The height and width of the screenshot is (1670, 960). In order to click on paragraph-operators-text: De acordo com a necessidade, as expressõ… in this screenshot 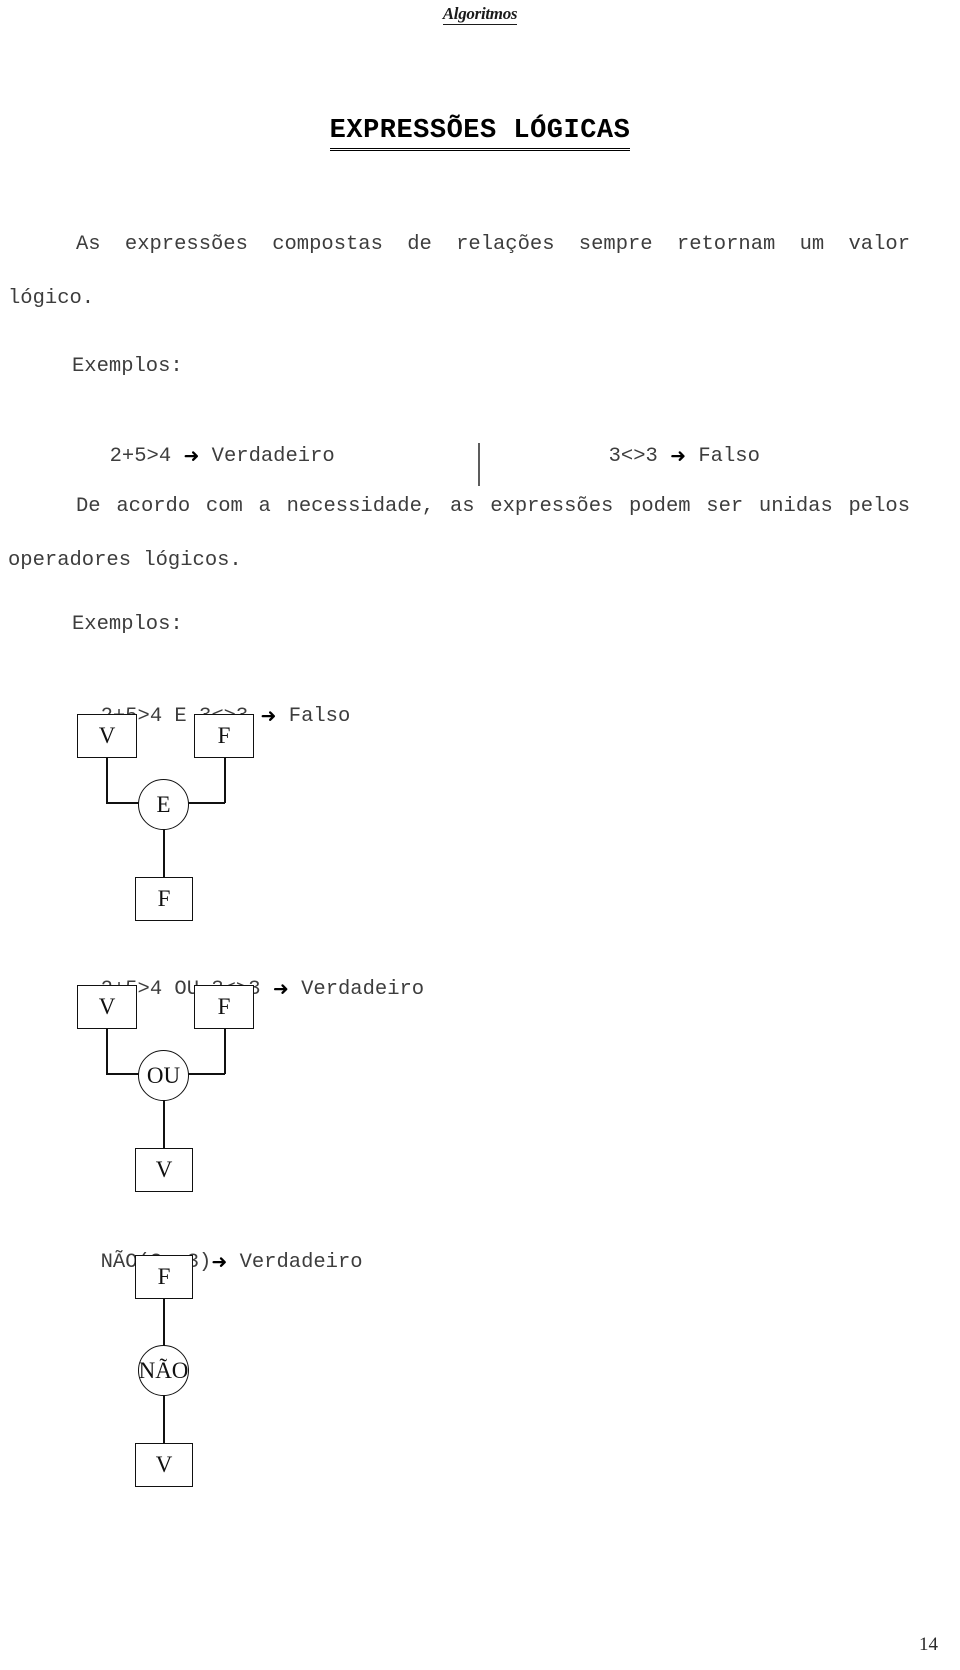, I will do `click(459, 533)`.